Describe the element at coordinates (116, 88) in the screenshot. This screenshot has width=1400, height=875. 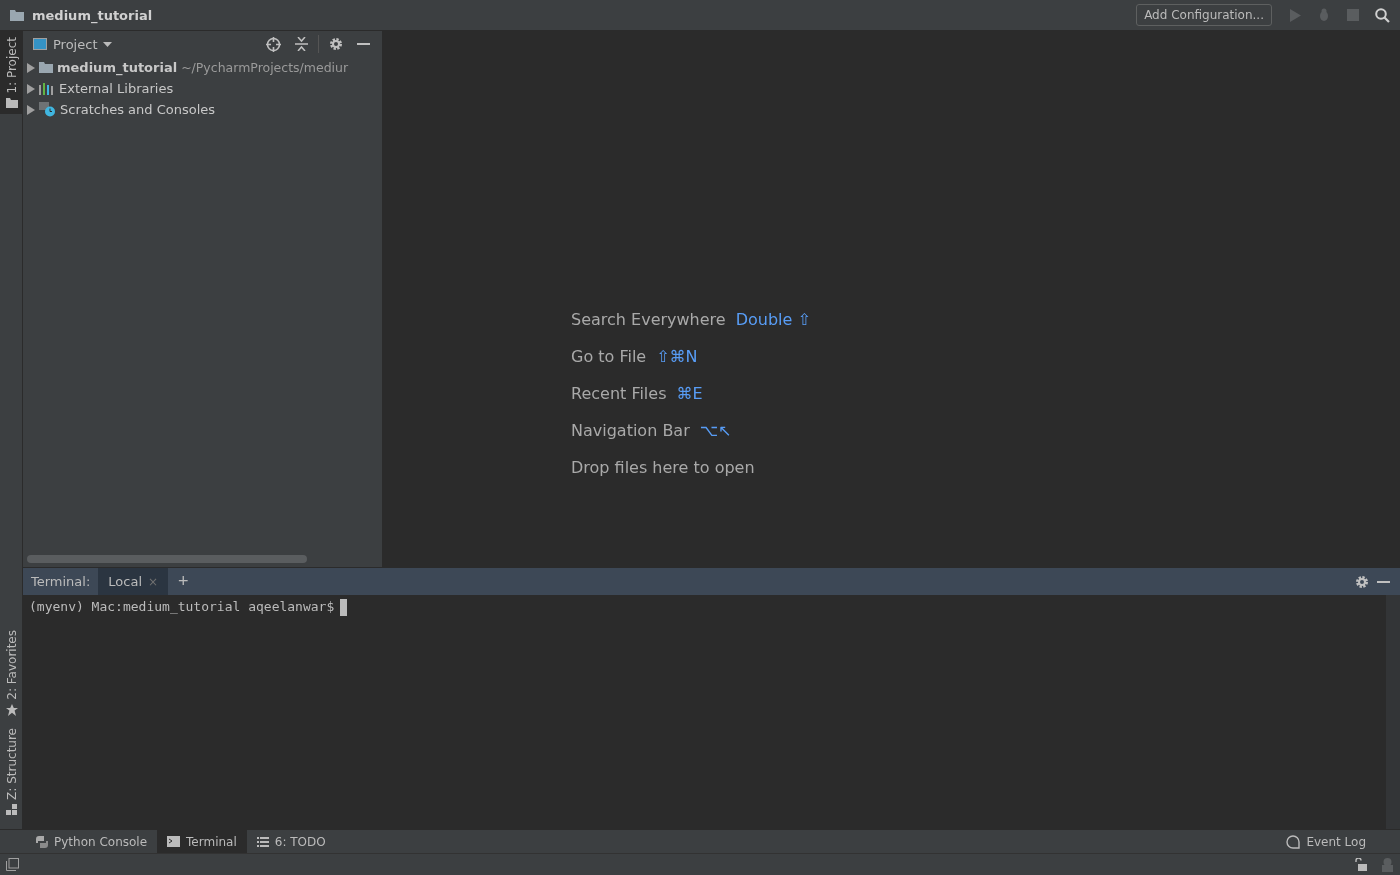
I see `tree-item-label: External Libraries` at that location.